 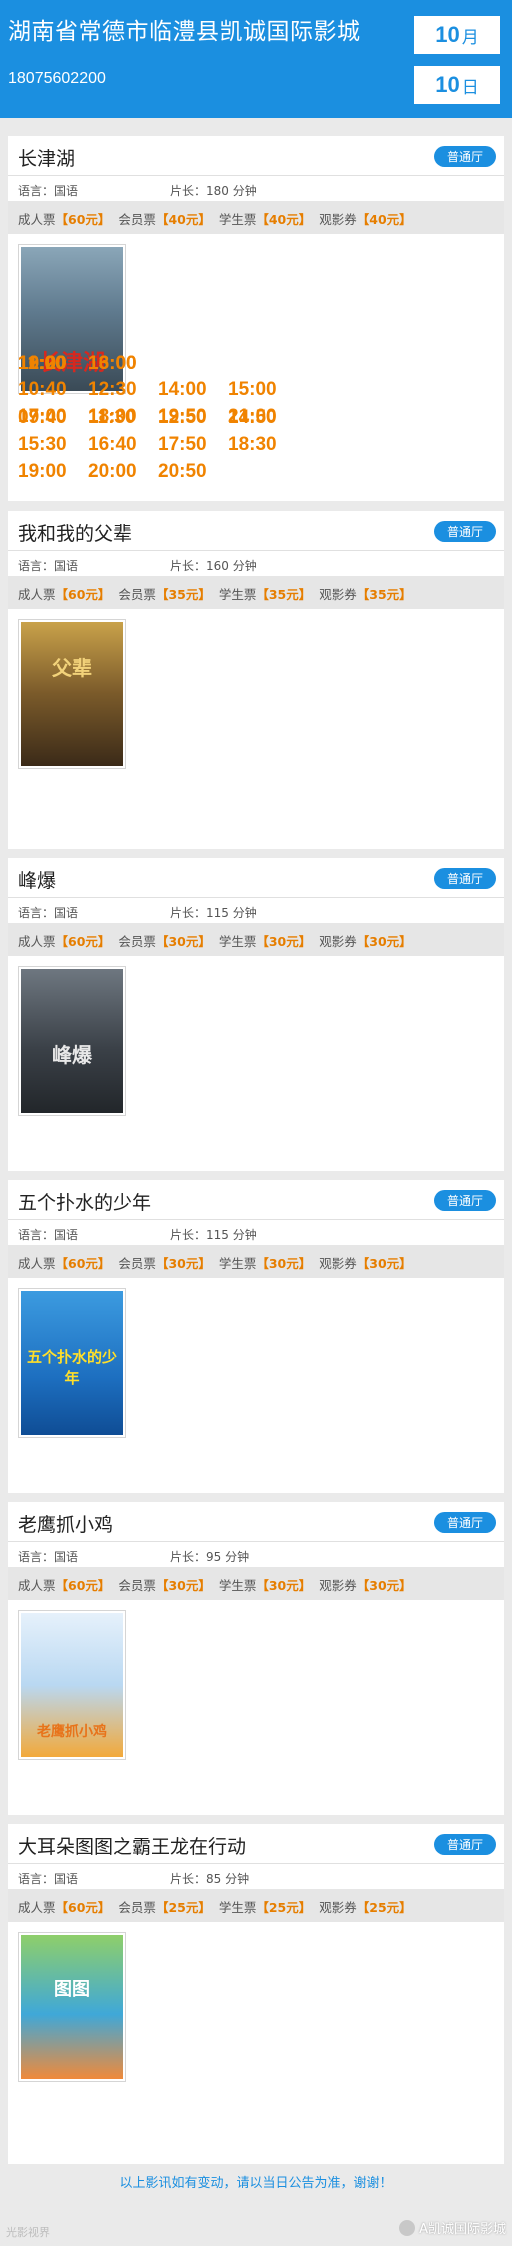 I want to click on showtime: 13:00, so click(x=123, y=364).